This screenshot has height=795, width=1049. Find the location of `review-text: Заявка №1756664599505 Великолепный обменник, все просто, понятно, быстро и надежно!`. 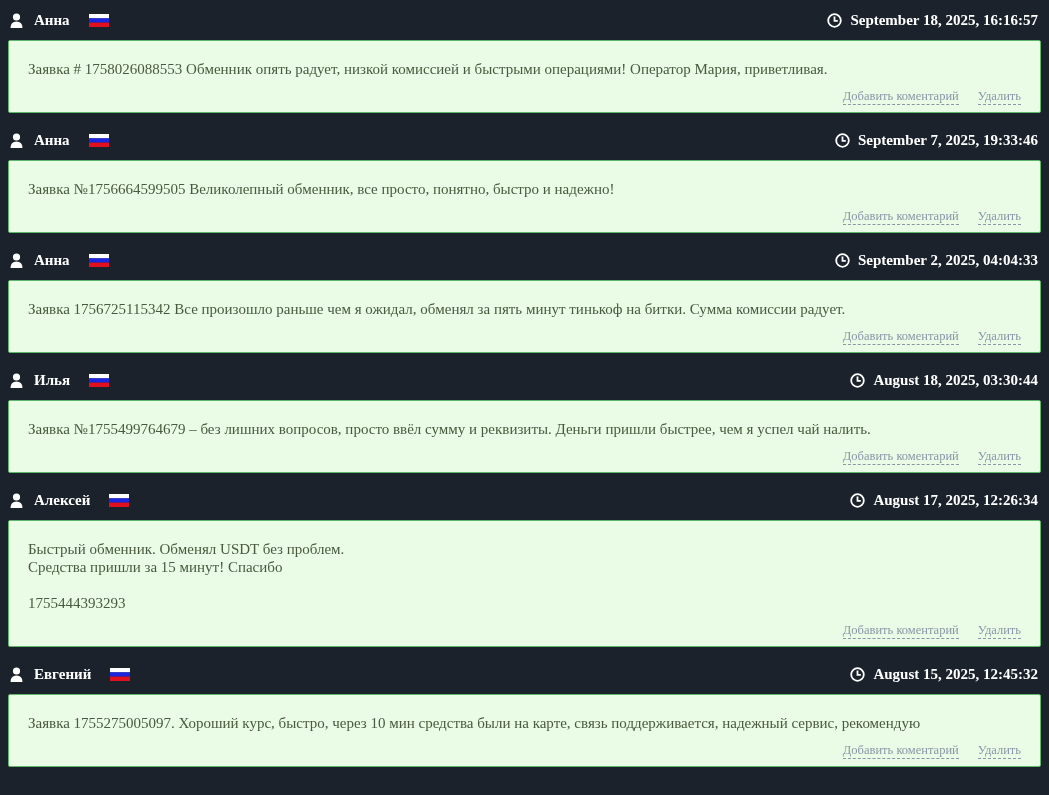

review-text: Заявка №1756664599505 Великолепный обменник, все просто, понятно, быстро и надежно! is located at coordinates (322, 189).